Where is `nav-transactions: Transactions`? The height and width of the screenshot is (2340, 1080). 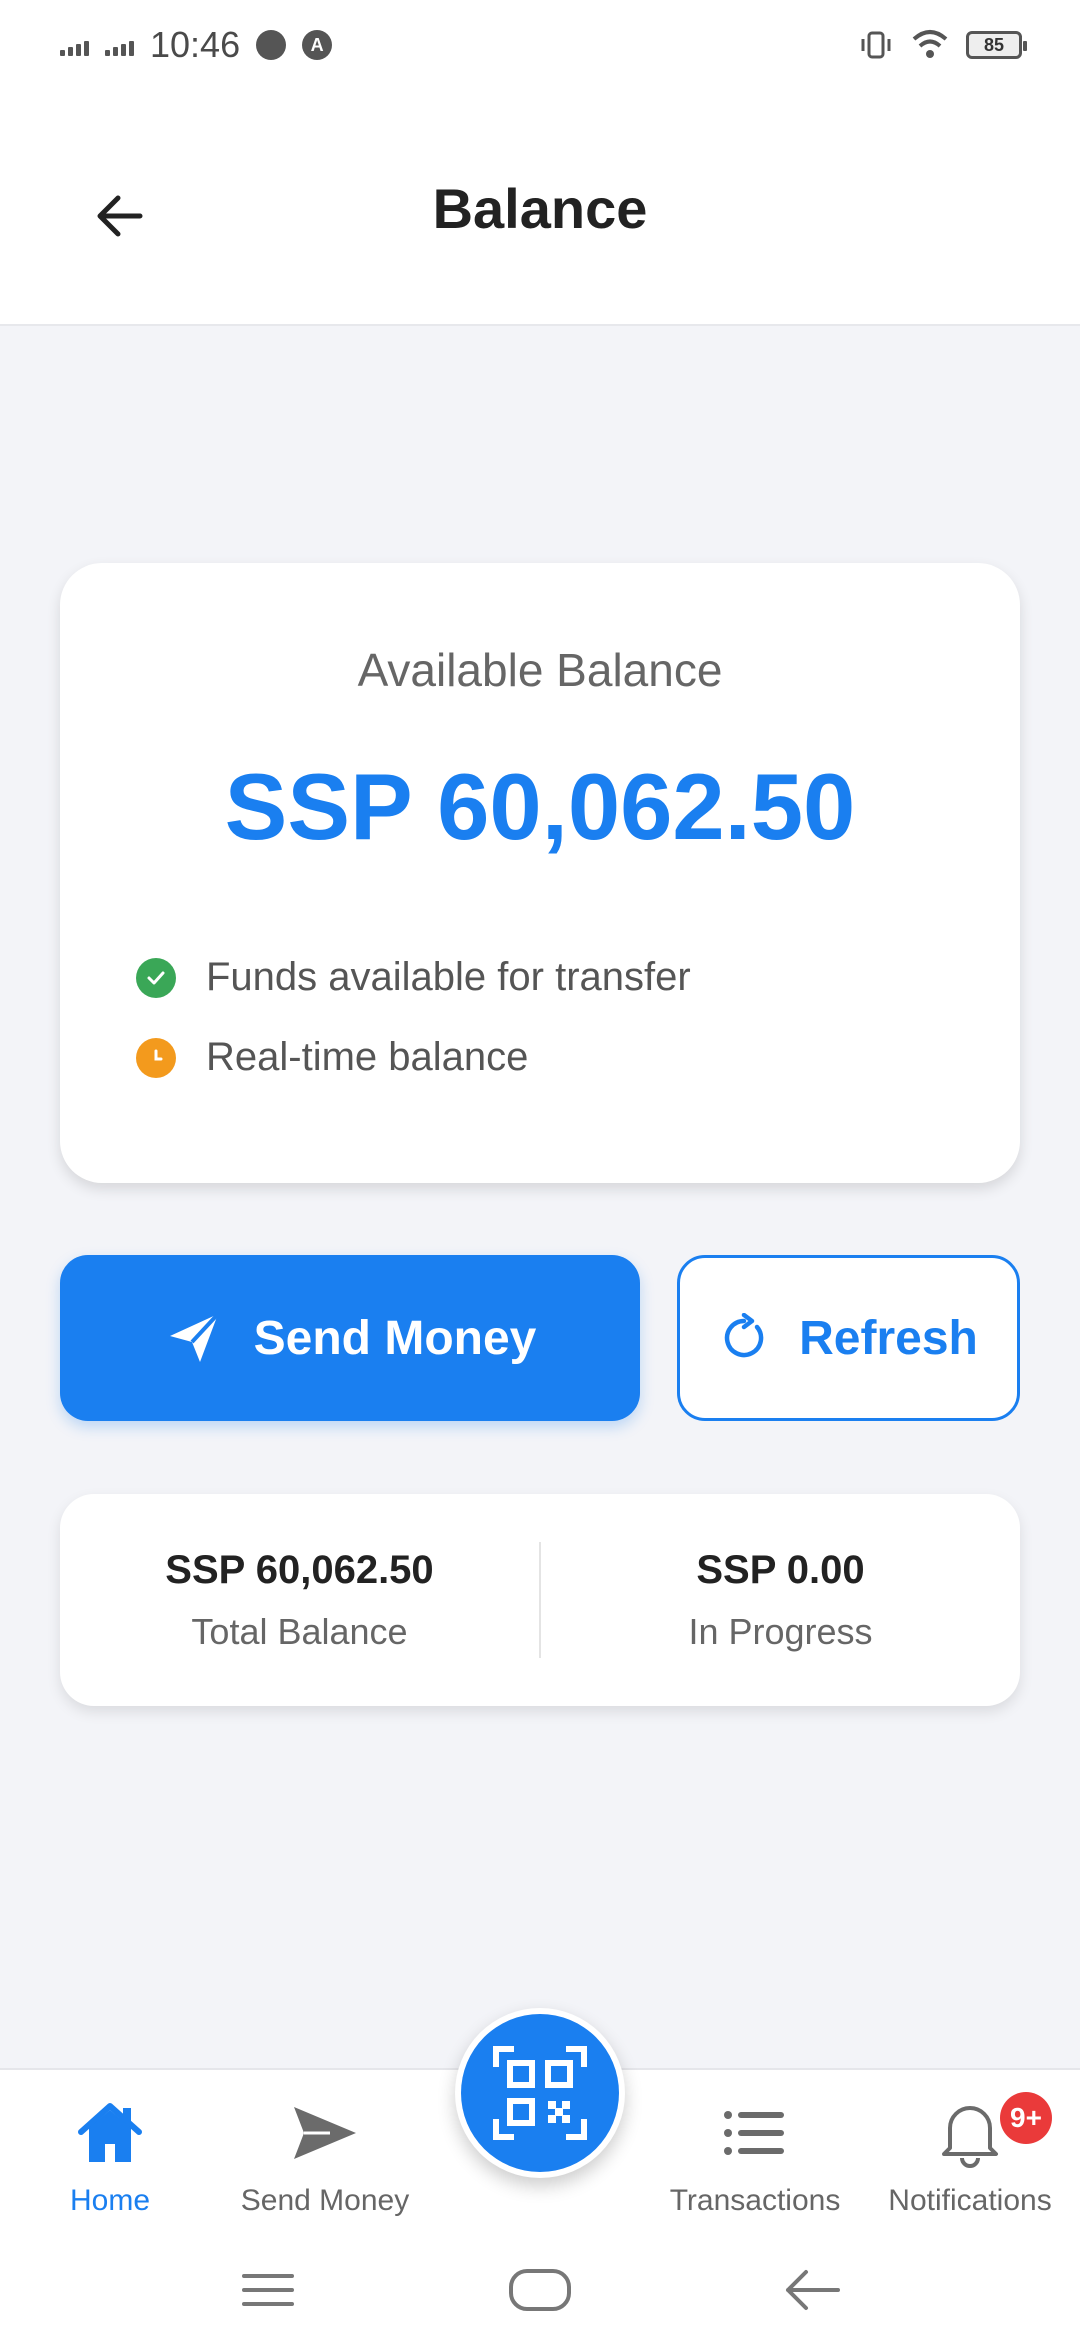
nav-transactions: Transactions is located at coordinates (755, 2156).